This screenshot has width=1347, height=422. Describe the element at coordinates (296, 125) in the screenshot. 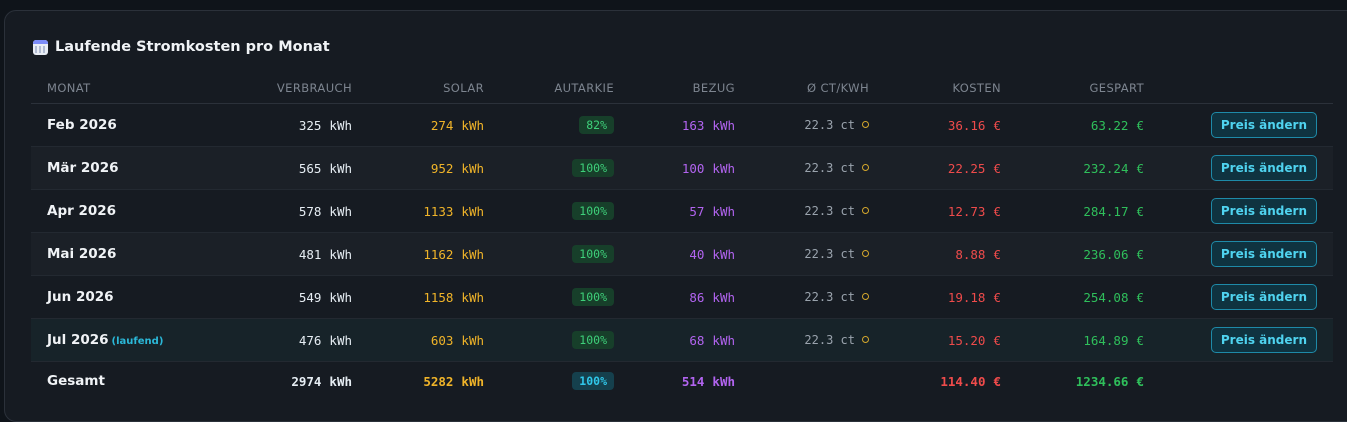

I see `verbrauch-cell: 325 kWh` at that location.